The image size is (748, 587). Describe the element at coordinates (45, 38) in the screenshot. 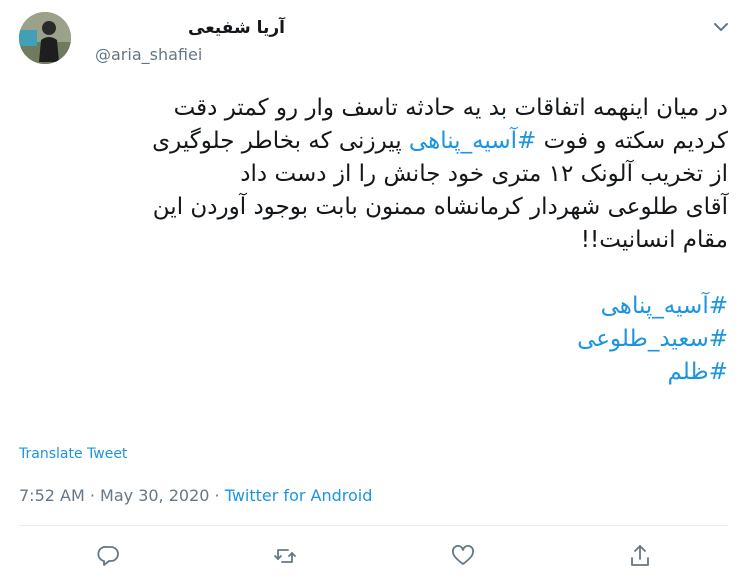

I see `avatar` at that location.